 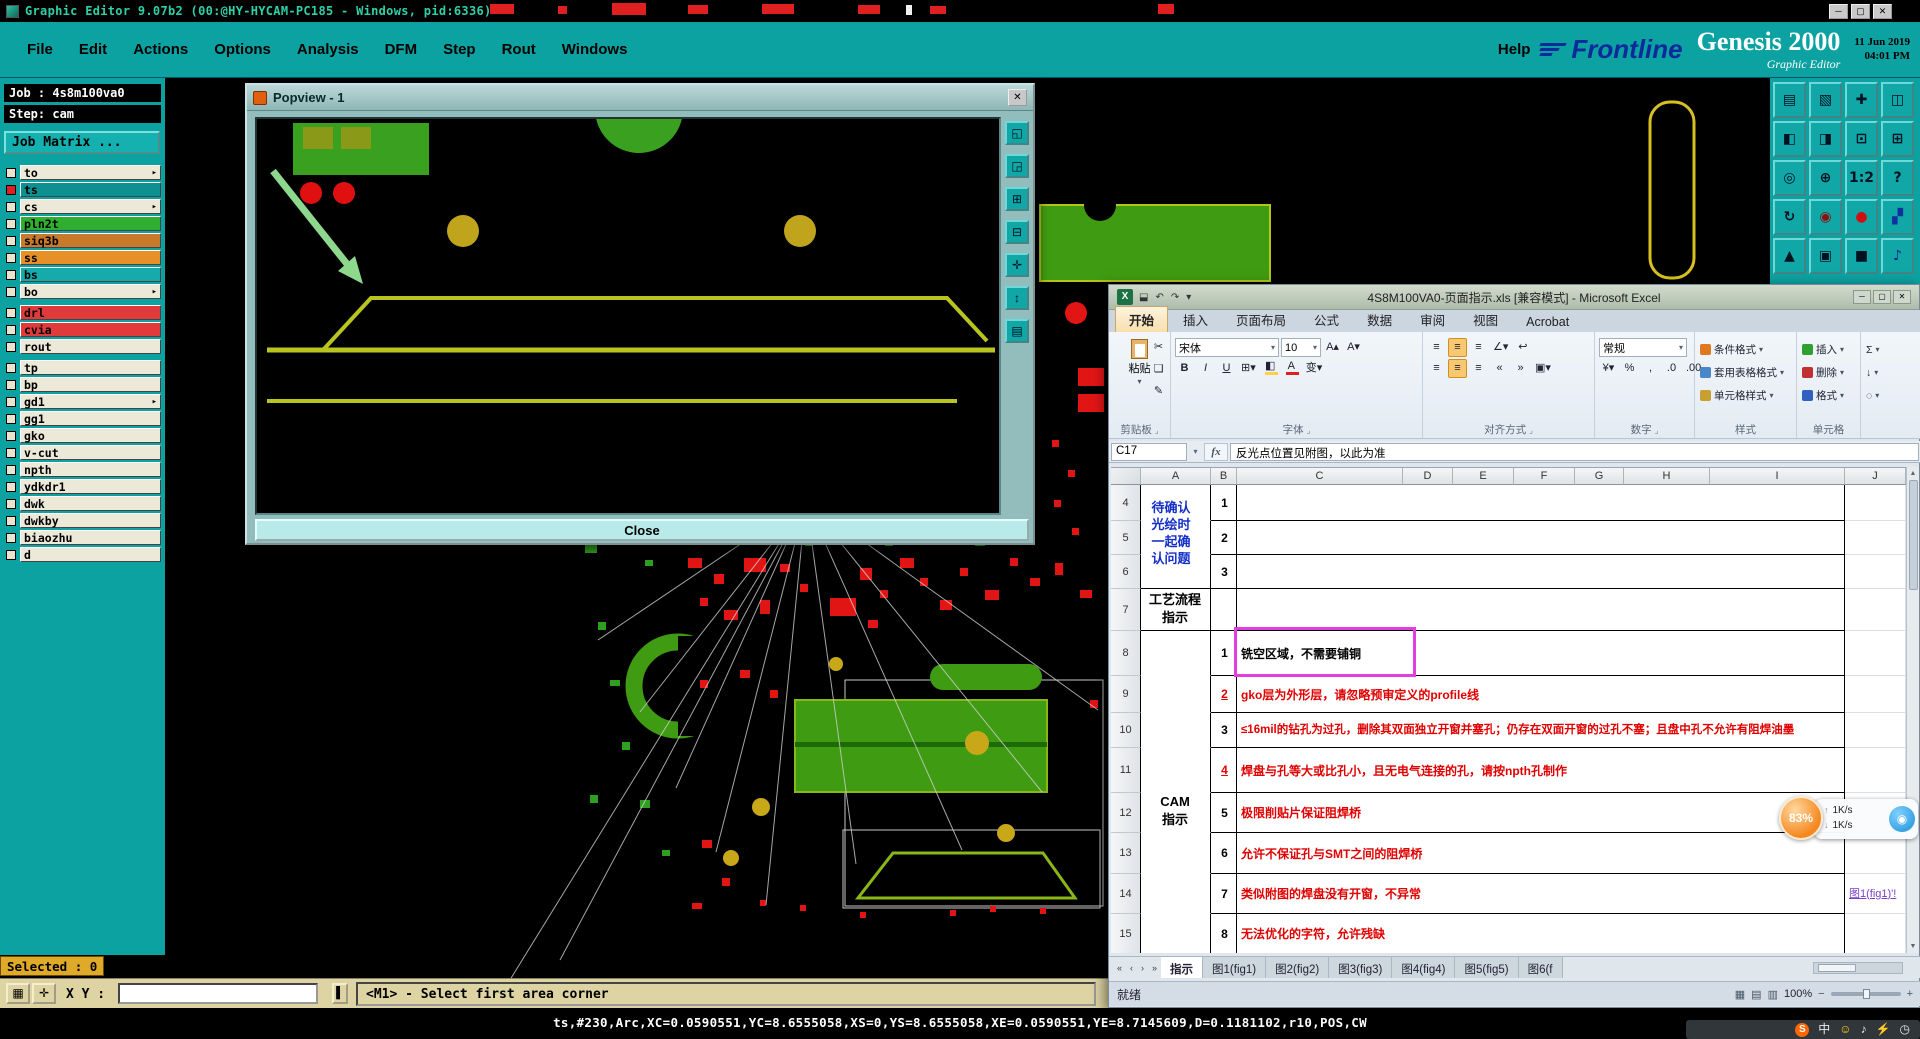 I want to click on popview-close-button: Close, so click(x=642, y=530).